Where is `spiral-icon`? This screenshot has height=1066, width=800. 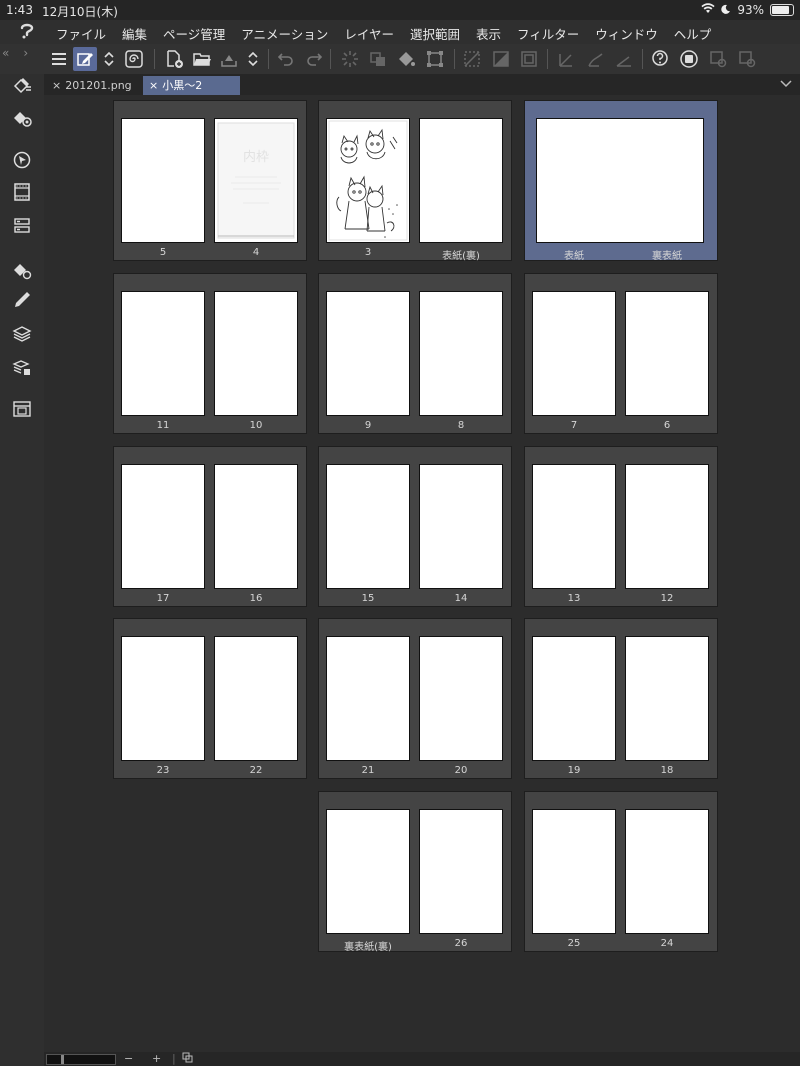
spiral-icon is located at coordinates (134, 59).